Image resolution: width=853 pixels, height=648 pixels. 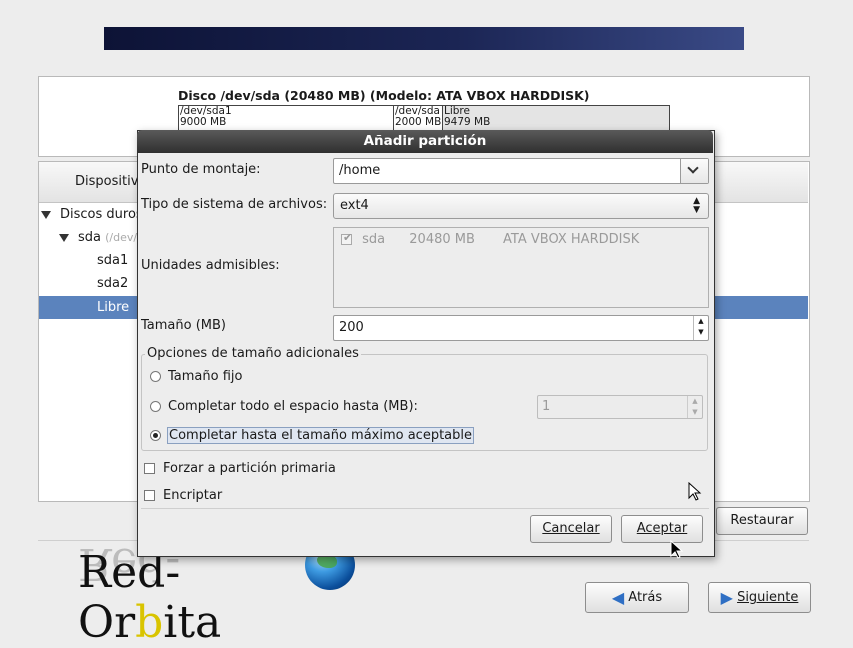 I want to click on size-label: Tamaño (MB), so click(x=183, y=325).